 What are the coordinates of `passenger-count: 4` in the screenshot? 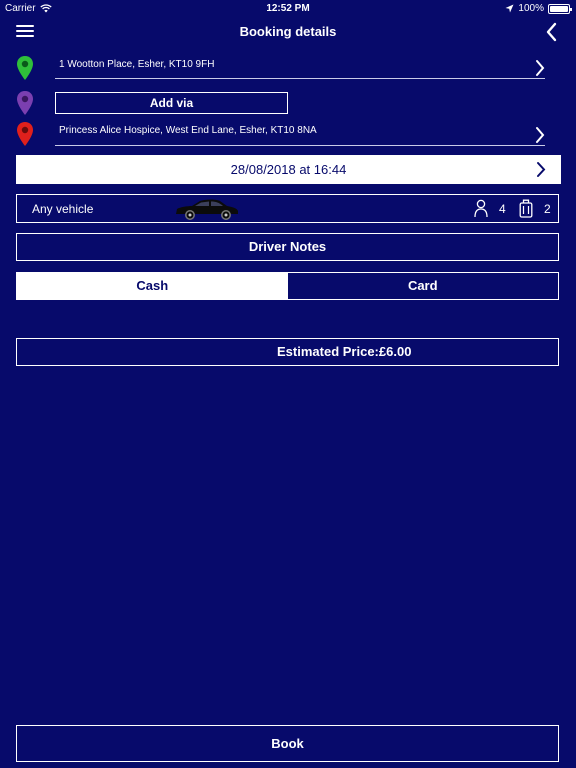 It's located at (502, 209).